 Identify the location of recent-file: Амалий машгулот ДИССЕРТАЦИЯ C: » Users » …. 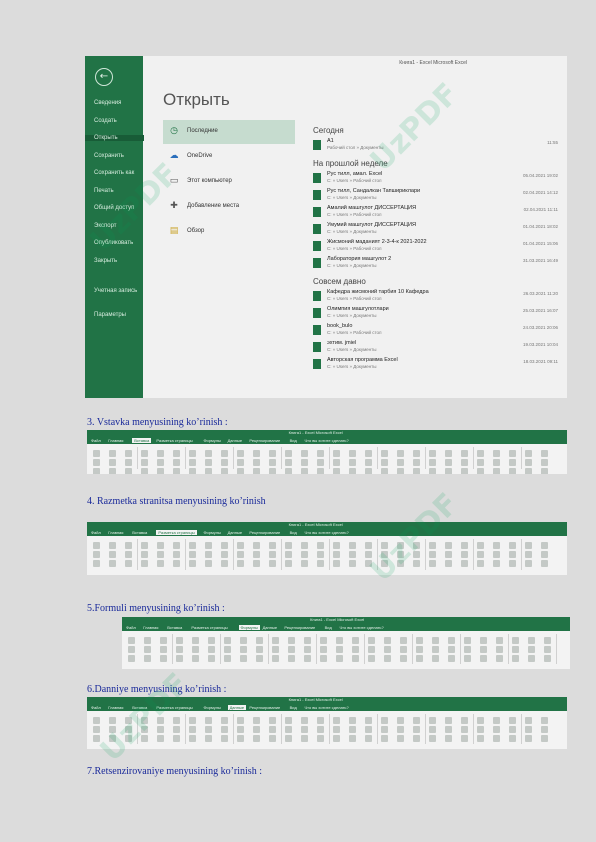
(435, 213).